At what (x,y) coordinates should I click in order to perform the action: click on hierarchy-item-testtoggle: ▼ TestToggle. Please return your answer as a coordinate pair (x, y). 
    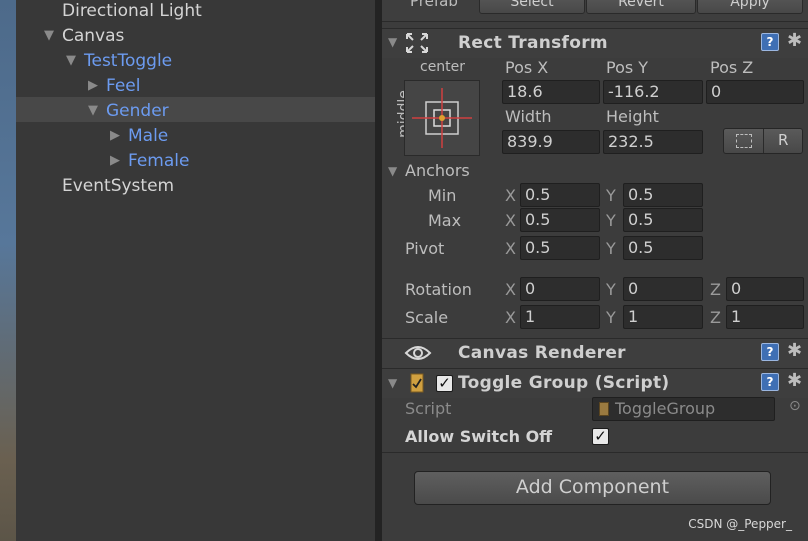
    Looking at the image, I should click on (195, 62).